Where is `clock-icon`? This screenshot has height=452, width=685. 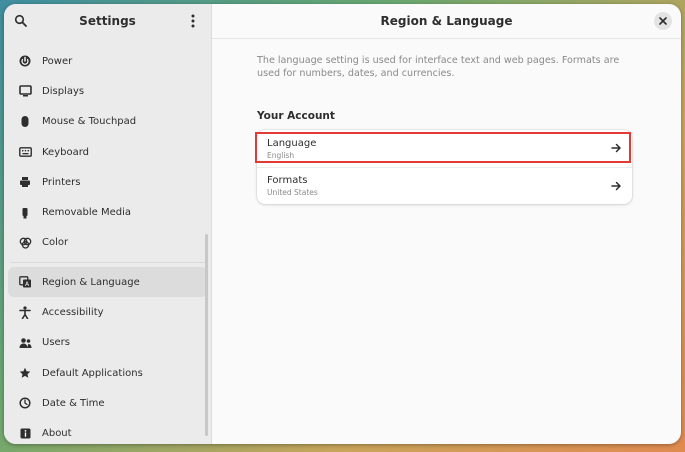
clock-icon is located at coordinates (25, 403).